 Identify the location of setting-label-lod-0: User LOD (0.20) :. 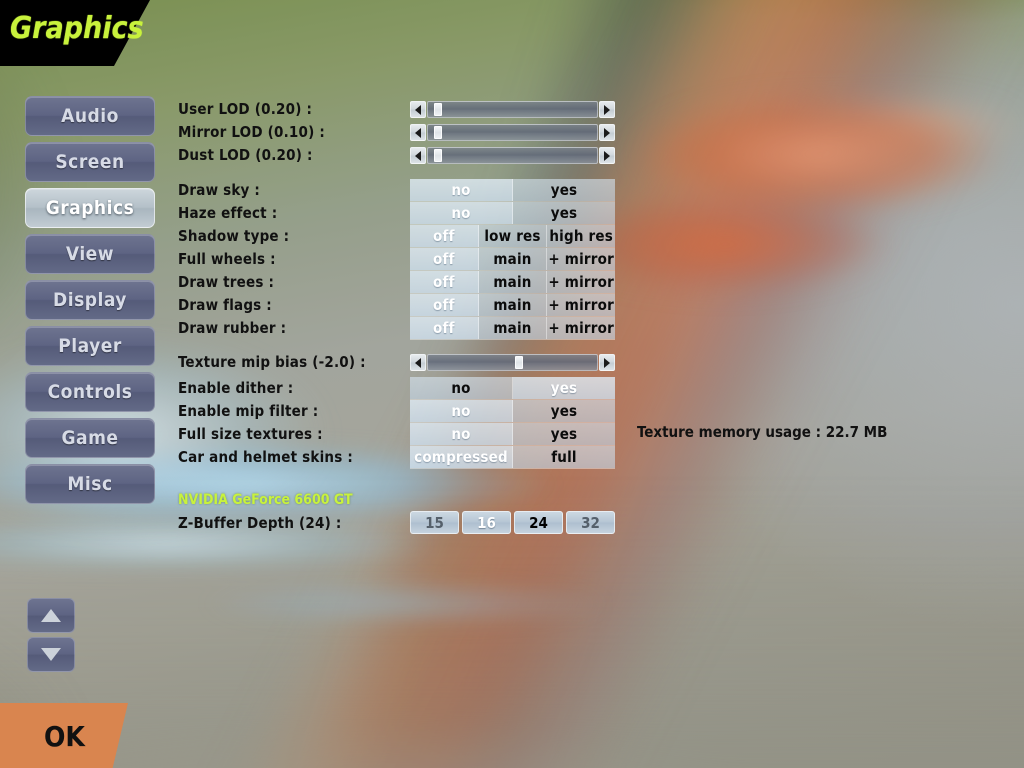
(245, 109).